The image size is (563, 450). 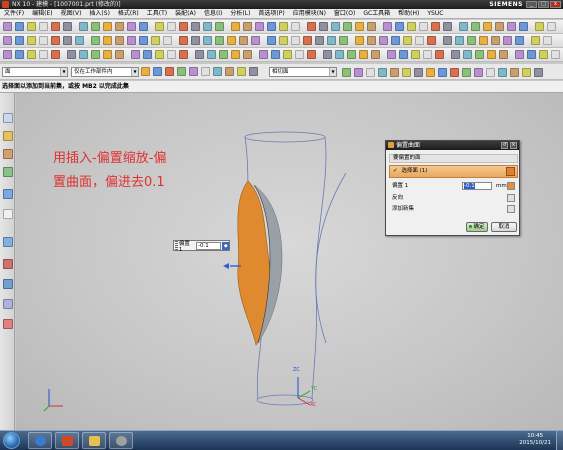 I want to click on select-face-row: ✔ 选择面 (1), so click(x=453, y=171).